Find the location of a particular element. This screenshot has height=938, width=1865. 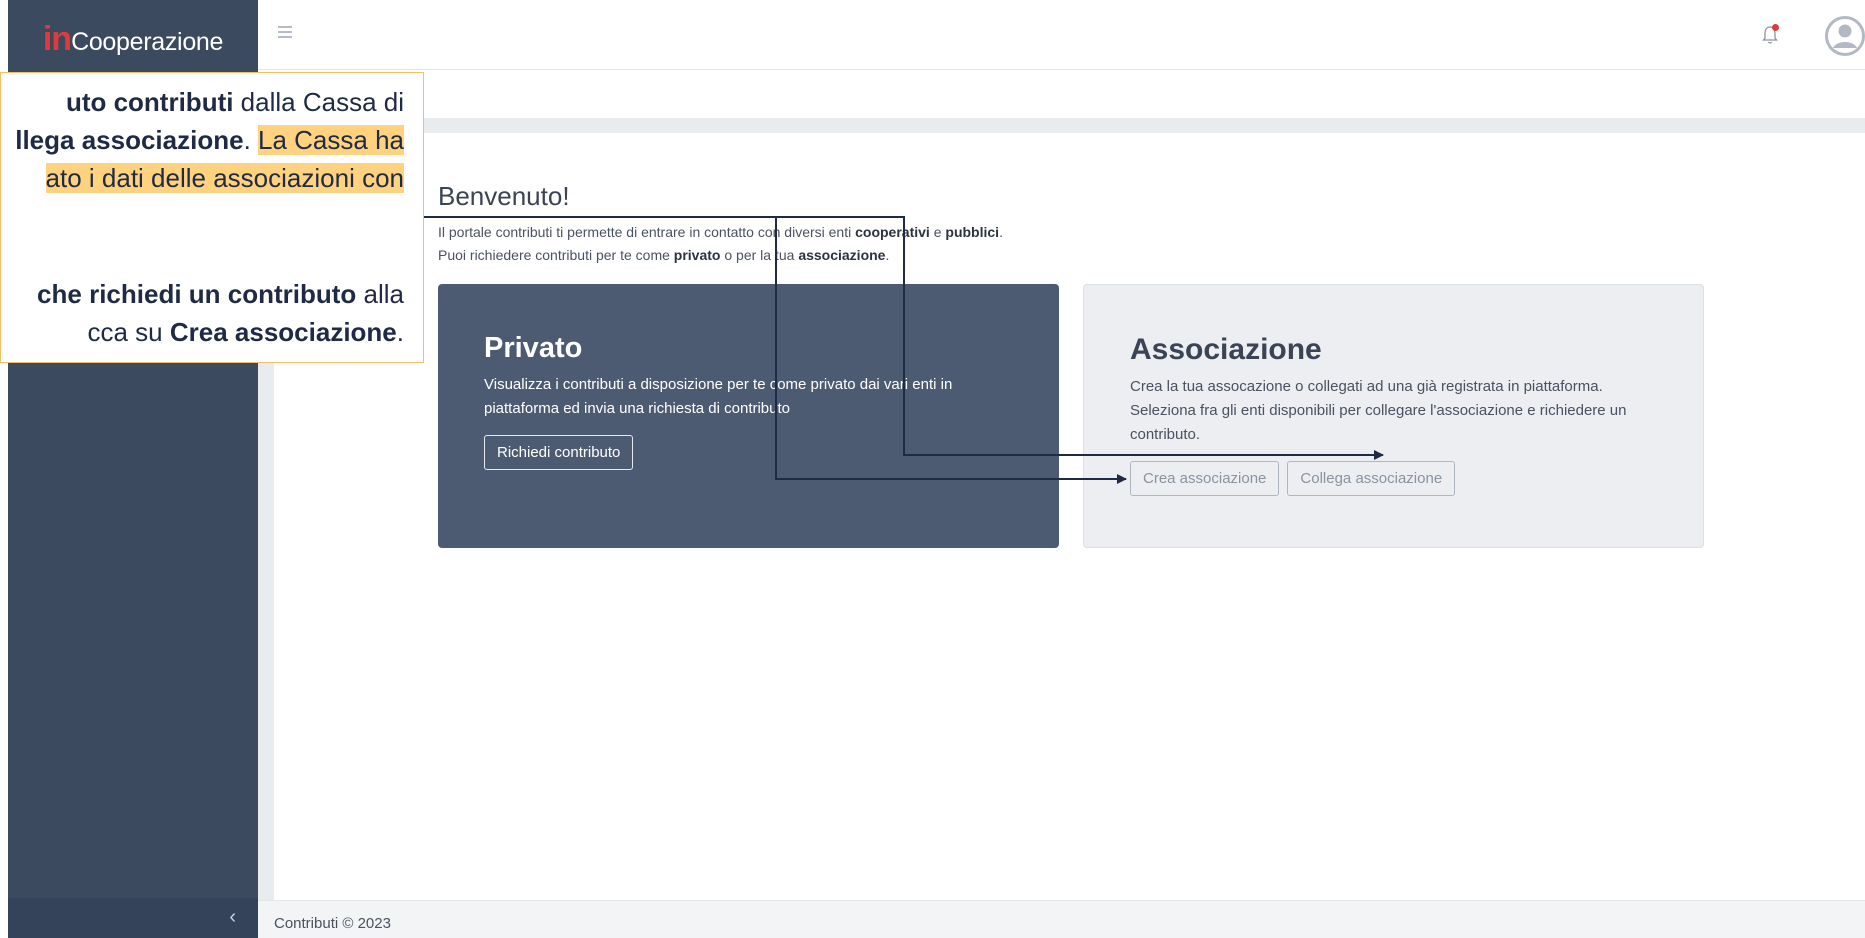

callout-line-2: llega associazione. La Cassa ha is located at coordinates (209, 140).